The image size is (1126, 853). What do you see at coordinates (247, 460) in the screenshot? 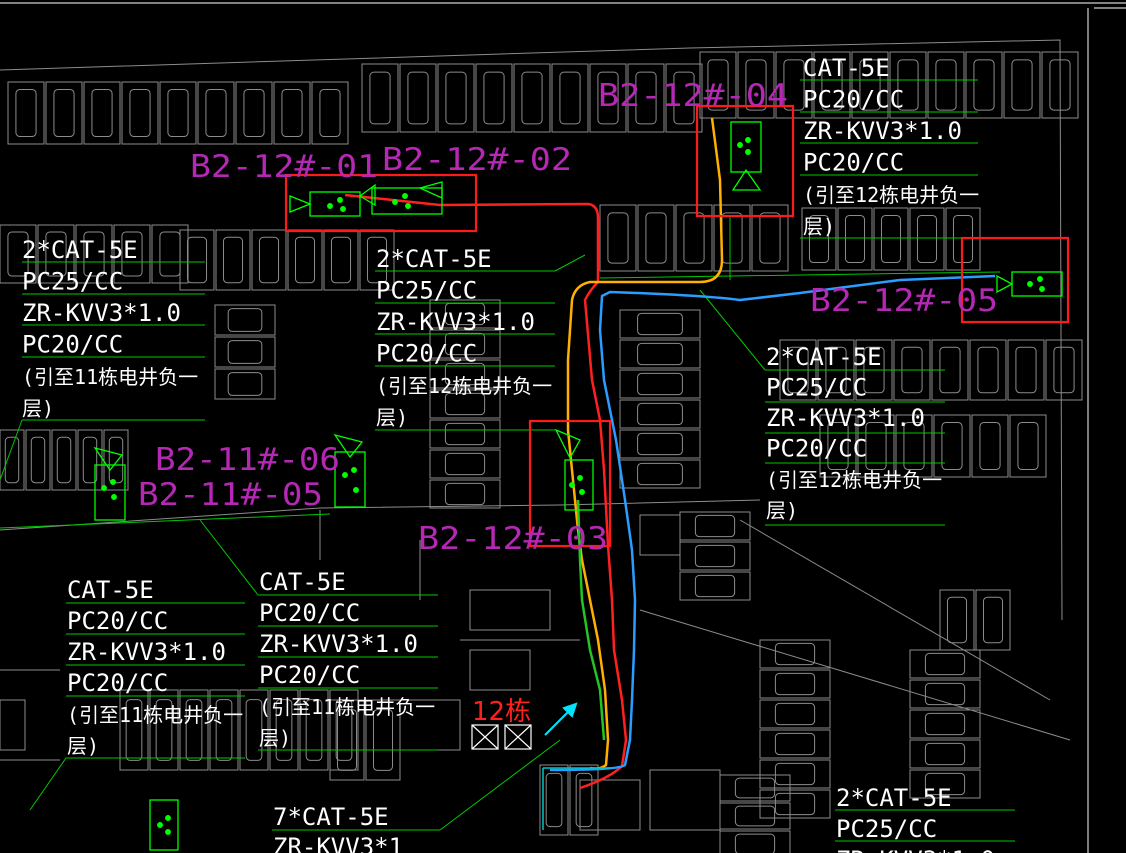
I see `device-label: B2-11#-06` at bounding box center [247, 460].